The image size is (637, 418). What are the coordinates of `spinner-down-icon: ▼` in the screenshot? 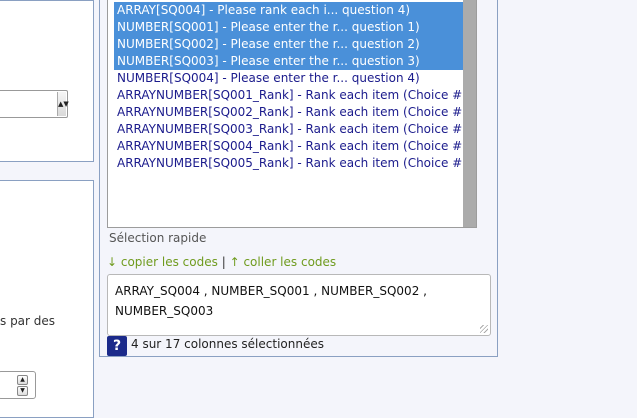 It's located at (22, 391).